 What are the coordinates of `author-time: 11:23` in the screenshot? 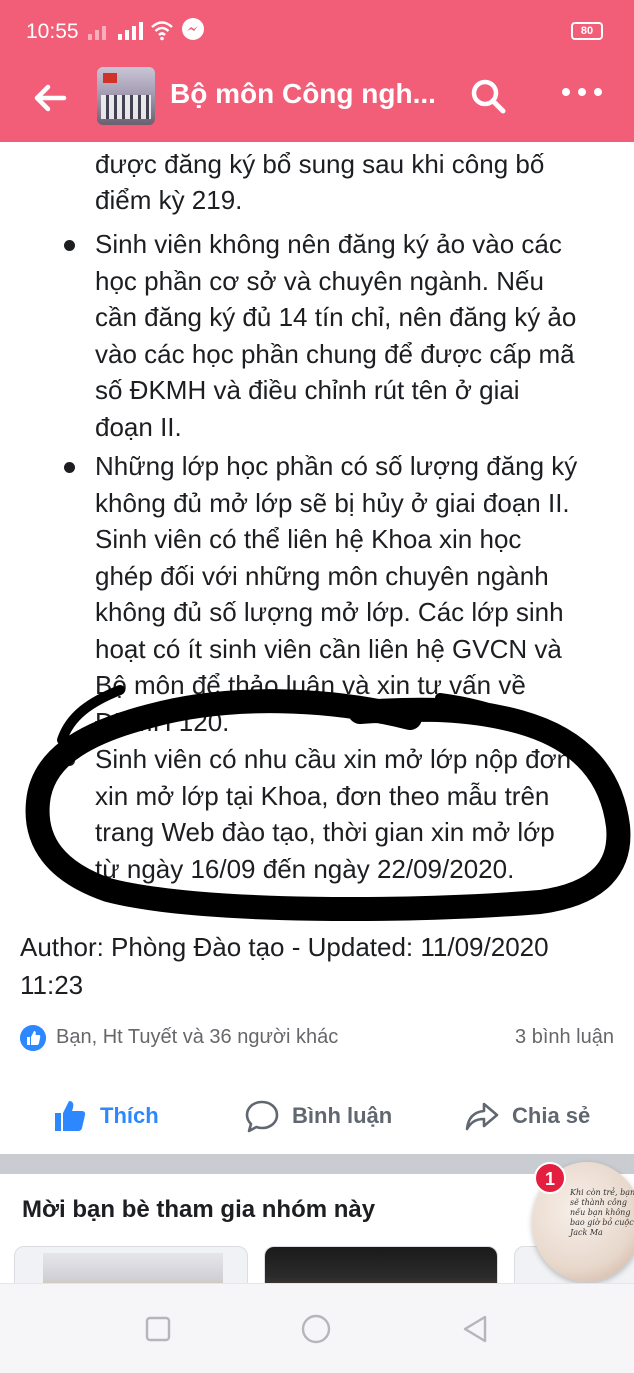 It's located at (52, 985).